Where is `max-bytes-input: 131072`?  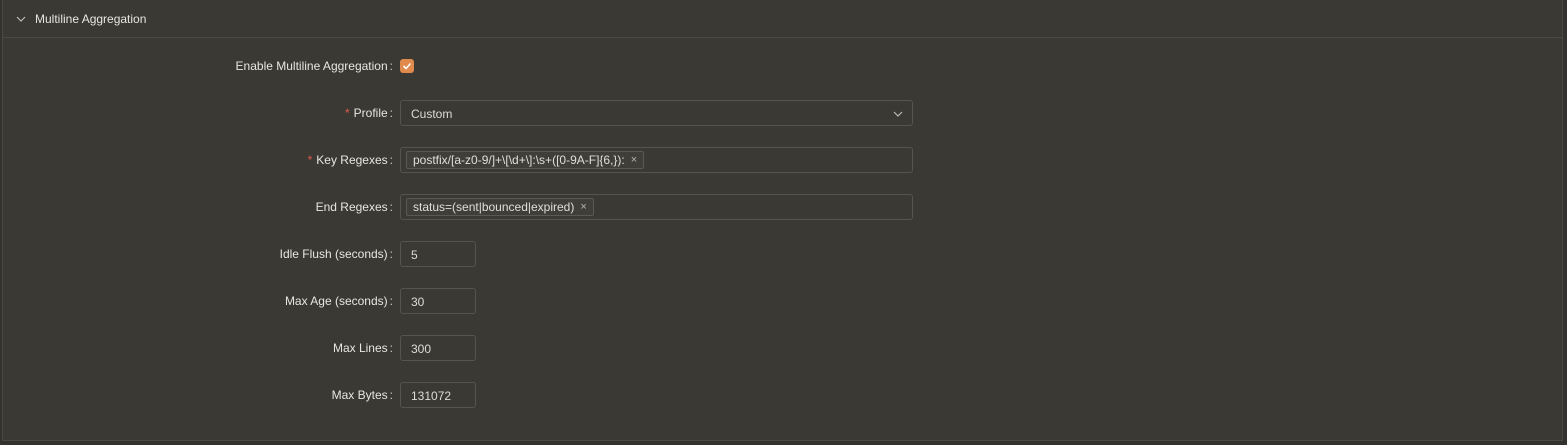 max-bytes-input: 131072 is located at coordinates (438, 395).